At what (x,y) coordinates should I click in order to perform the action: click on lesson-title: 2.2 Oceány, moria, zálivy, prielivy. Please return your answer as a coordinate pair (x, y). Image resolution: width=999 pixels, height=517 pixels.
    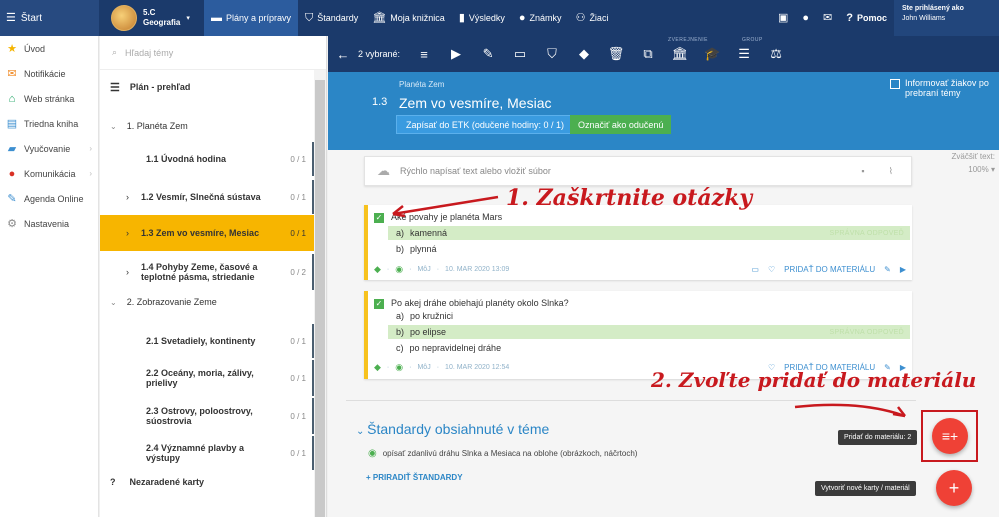
    Looking at the image, I should click on (200, 378).